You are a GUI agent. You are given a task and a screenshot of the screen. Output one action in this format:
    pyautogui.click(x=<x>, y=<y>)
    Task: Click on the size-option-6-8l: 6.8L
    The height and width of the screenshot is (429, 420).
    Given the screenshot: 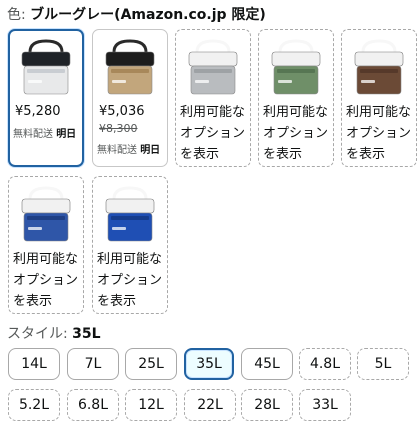 What is the action you would take?
    pyautogui.click(x=93, y=405)
    